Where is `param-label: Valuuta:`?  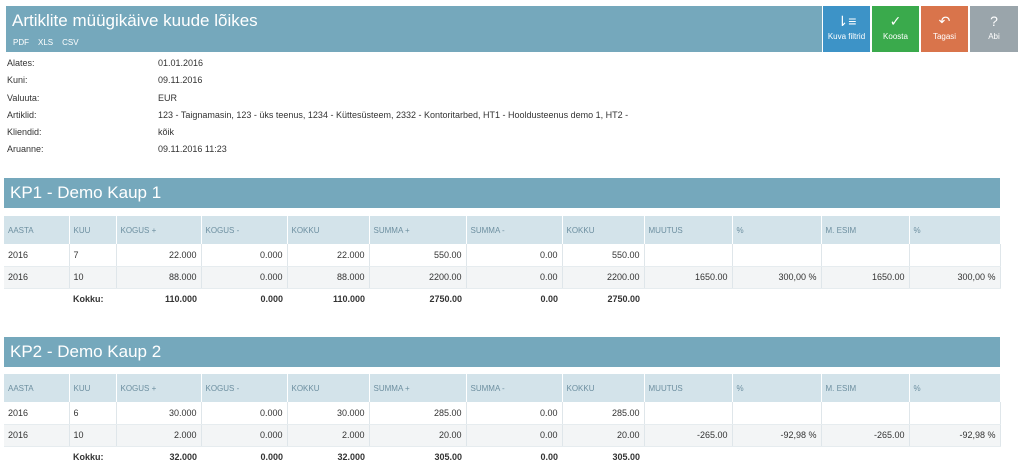
param-label: Valuuta: is located at coordinates (23, 97).